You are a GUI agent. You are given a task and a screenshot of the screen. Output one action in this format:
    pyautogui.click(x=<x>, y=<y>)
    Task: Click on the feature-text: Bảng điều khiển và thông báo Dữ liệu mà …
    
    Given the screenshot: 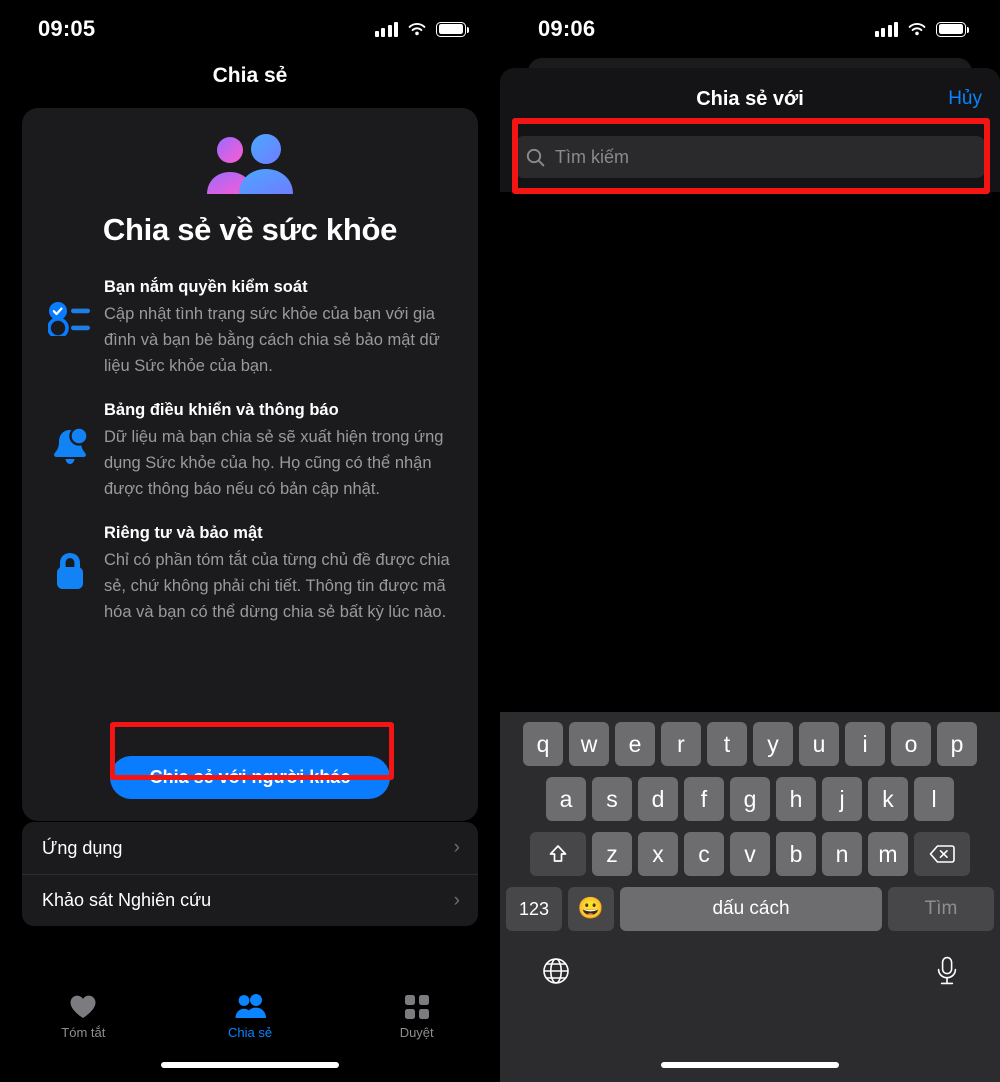 What is the action you would take?
    pyautogui.click(x=287, y=450)
    